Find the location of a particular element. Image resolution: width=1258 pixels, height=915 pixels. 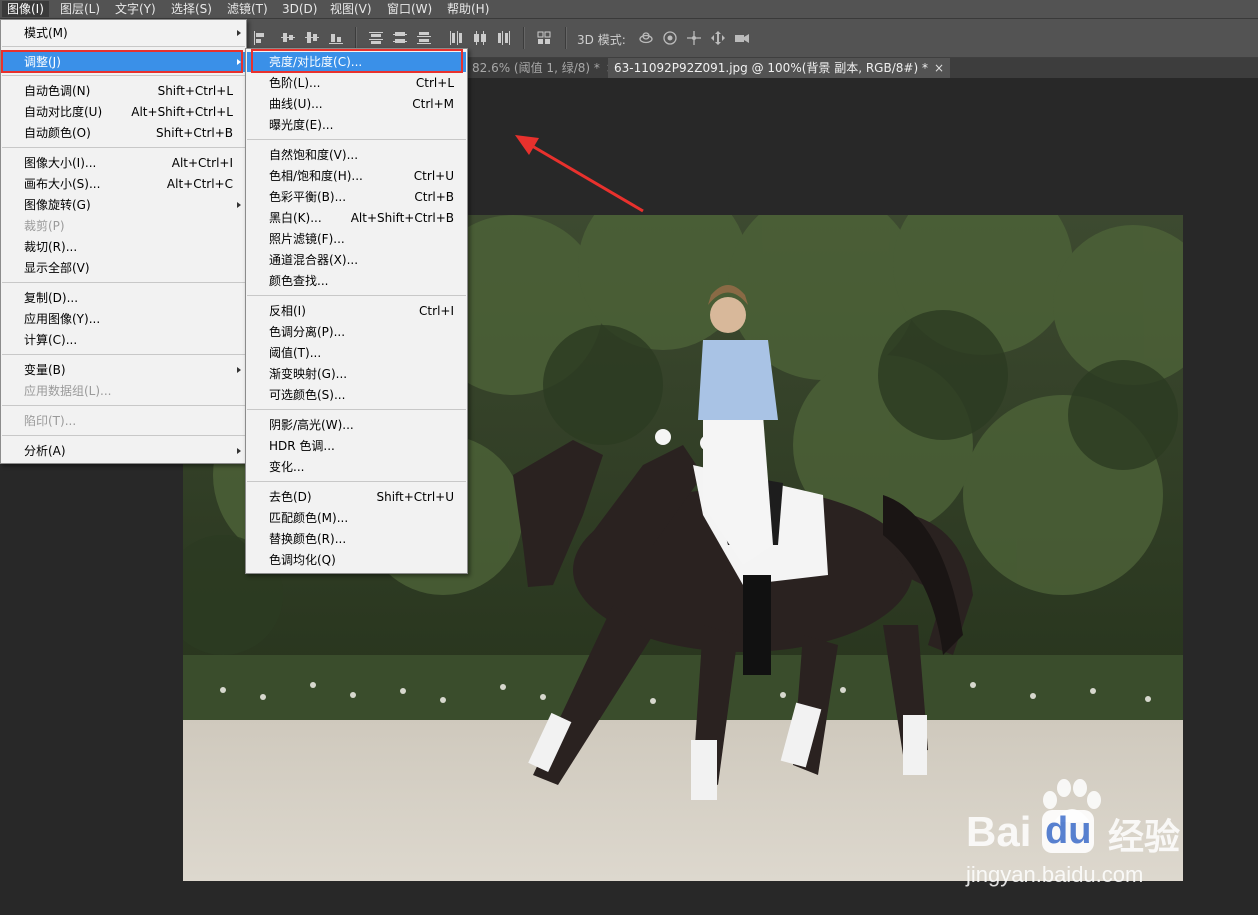

menu-item-auto-color: 自动颜色(O) Shift+Ctrl+B is located at coordinates (123, 133).